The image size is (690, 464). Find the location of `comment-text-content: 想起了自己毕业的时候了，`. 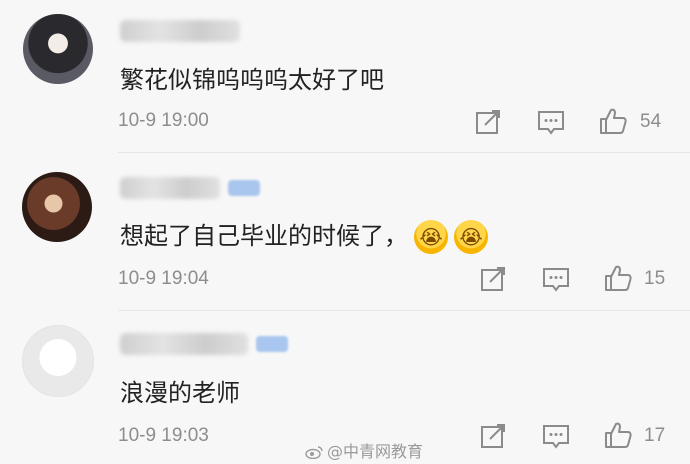

comment-text-content: 想起了自己毕业的时候了， is located at coordinates (264, 236).